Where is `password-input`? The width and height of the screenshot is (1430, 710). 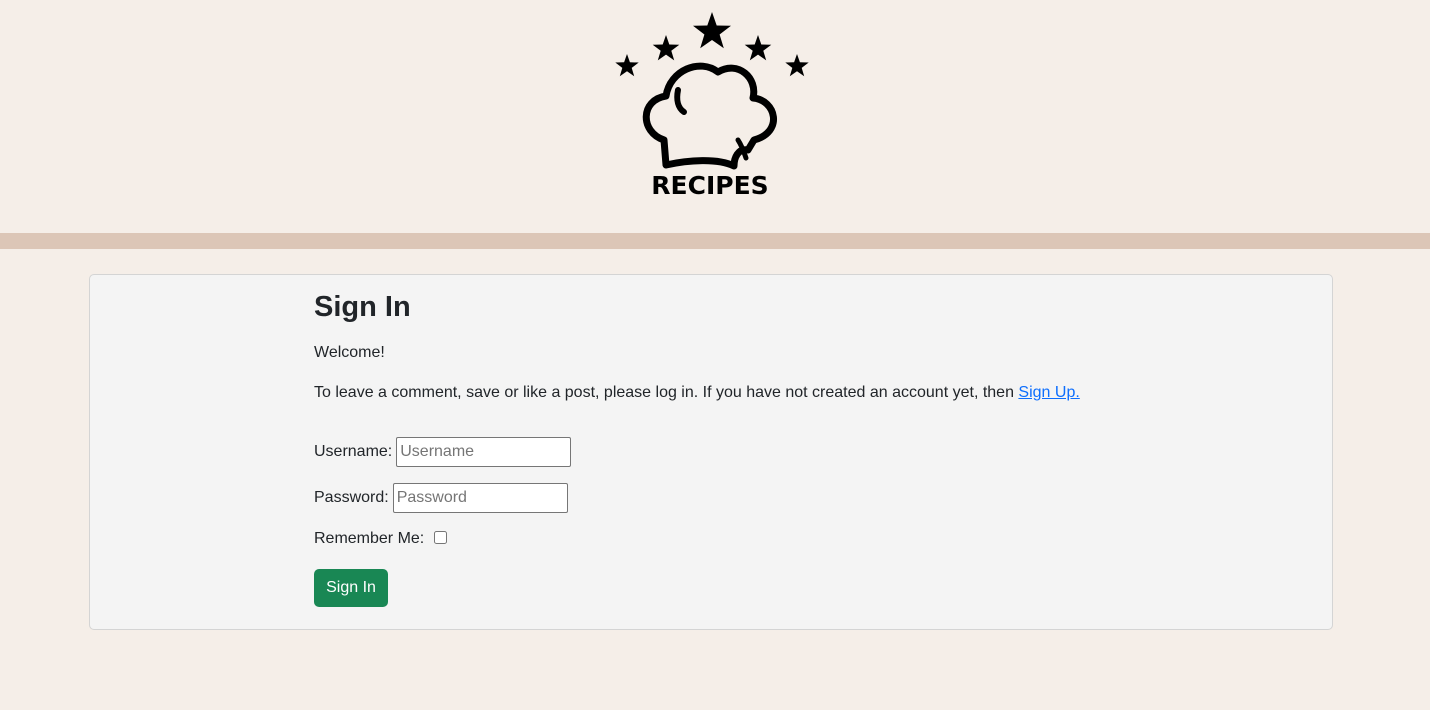 password-input is located at coordinates (480, 498).